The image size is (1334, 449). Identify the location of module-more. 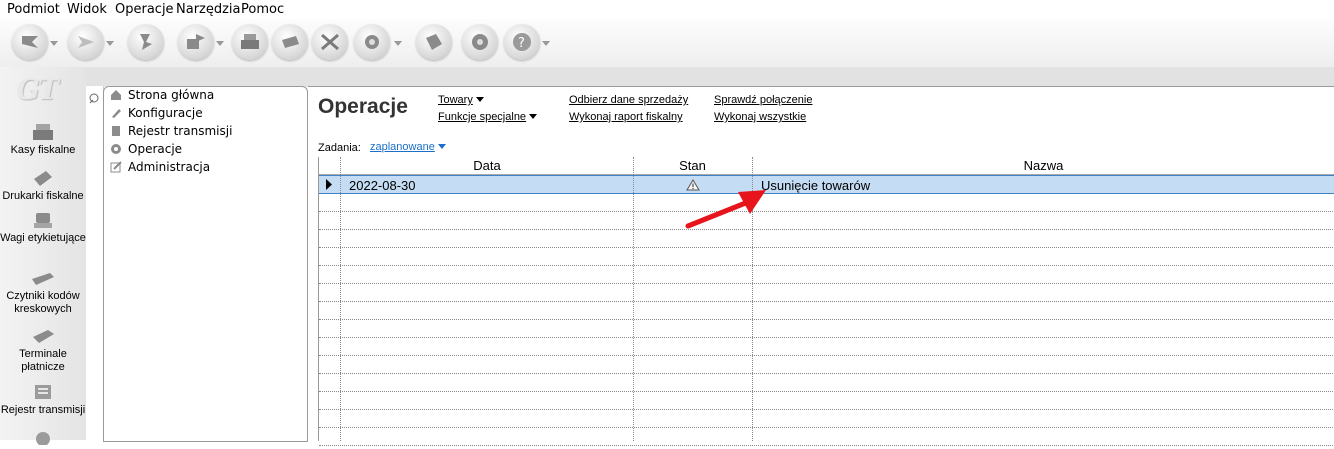
(43, 437).